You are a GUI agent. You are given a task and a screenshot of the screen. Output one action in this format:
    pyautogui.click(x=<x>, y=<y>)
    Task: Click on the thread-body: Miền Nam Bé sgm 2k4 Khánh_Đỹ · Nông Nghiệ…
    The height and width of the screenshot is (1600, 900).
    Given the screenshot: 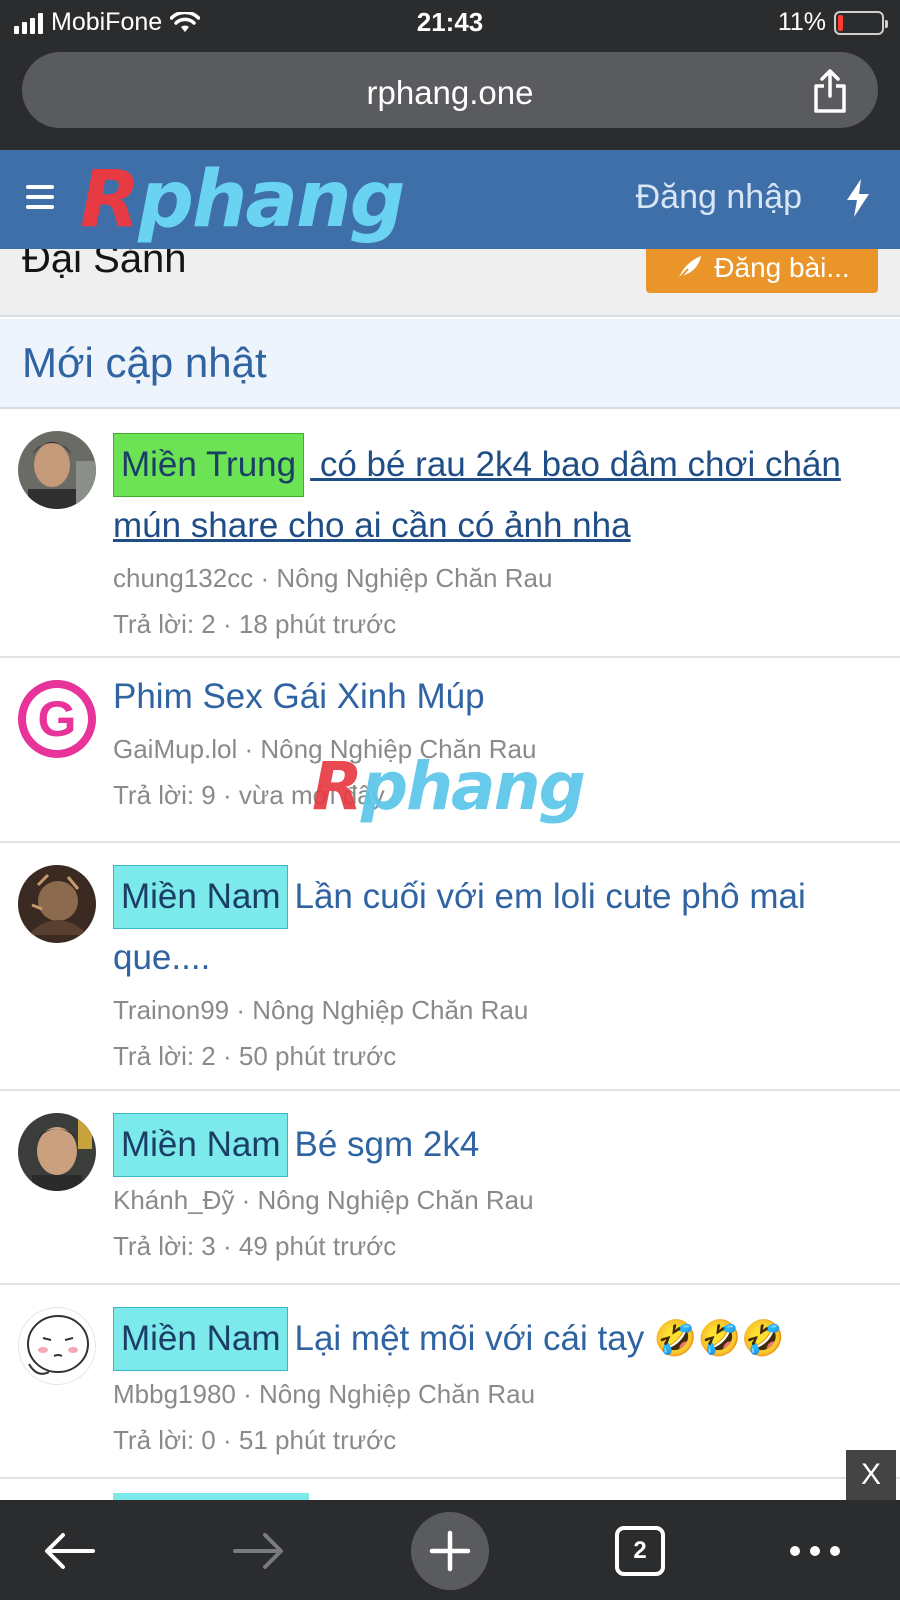 What is the action you would take?
    pyautogui.click(x=495, y=1191)
    